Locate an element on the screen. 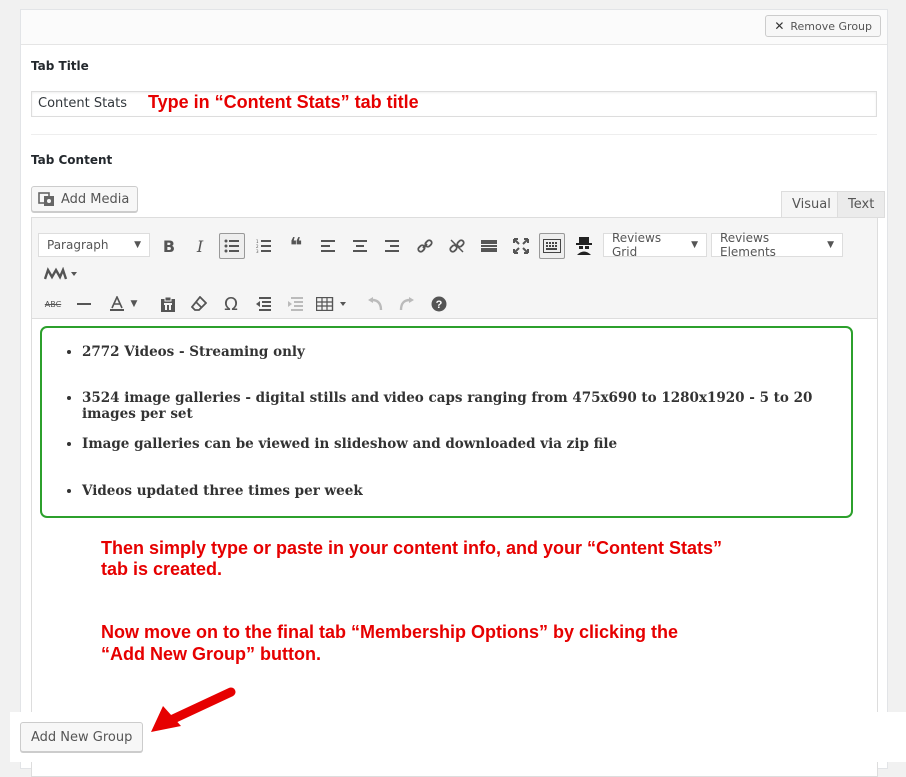 This screenshot has height=777, width=906. italic-icon: I is located at coordinates (200, 246).